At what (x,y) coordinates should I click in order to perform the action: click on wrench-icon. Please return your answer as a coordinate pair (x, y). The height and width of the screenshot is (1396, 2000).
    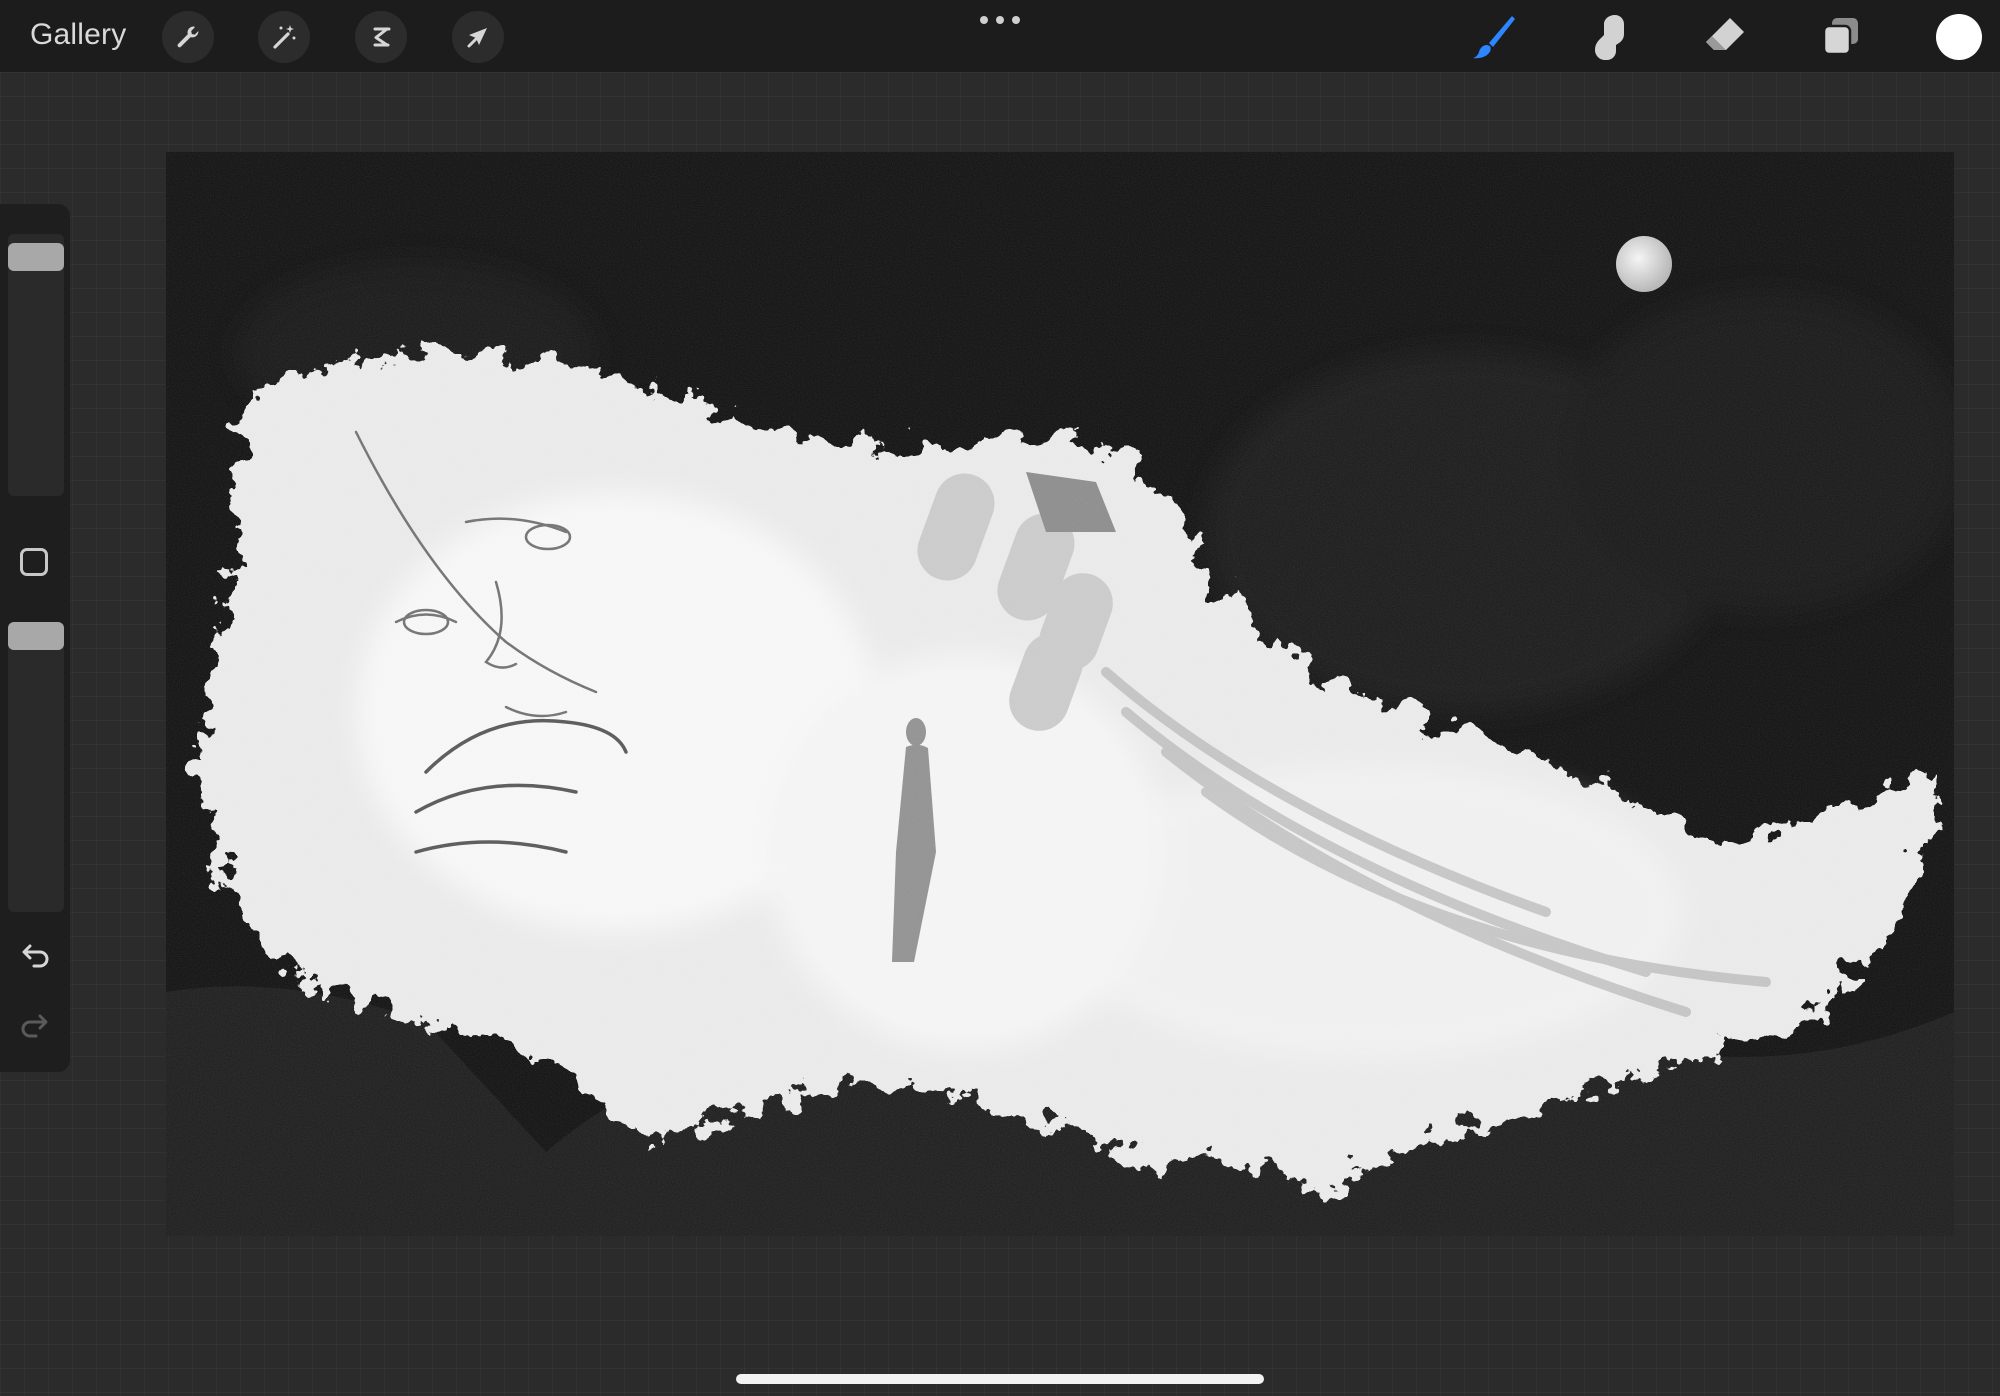
    Looking at the image, I should click on (188, 37).